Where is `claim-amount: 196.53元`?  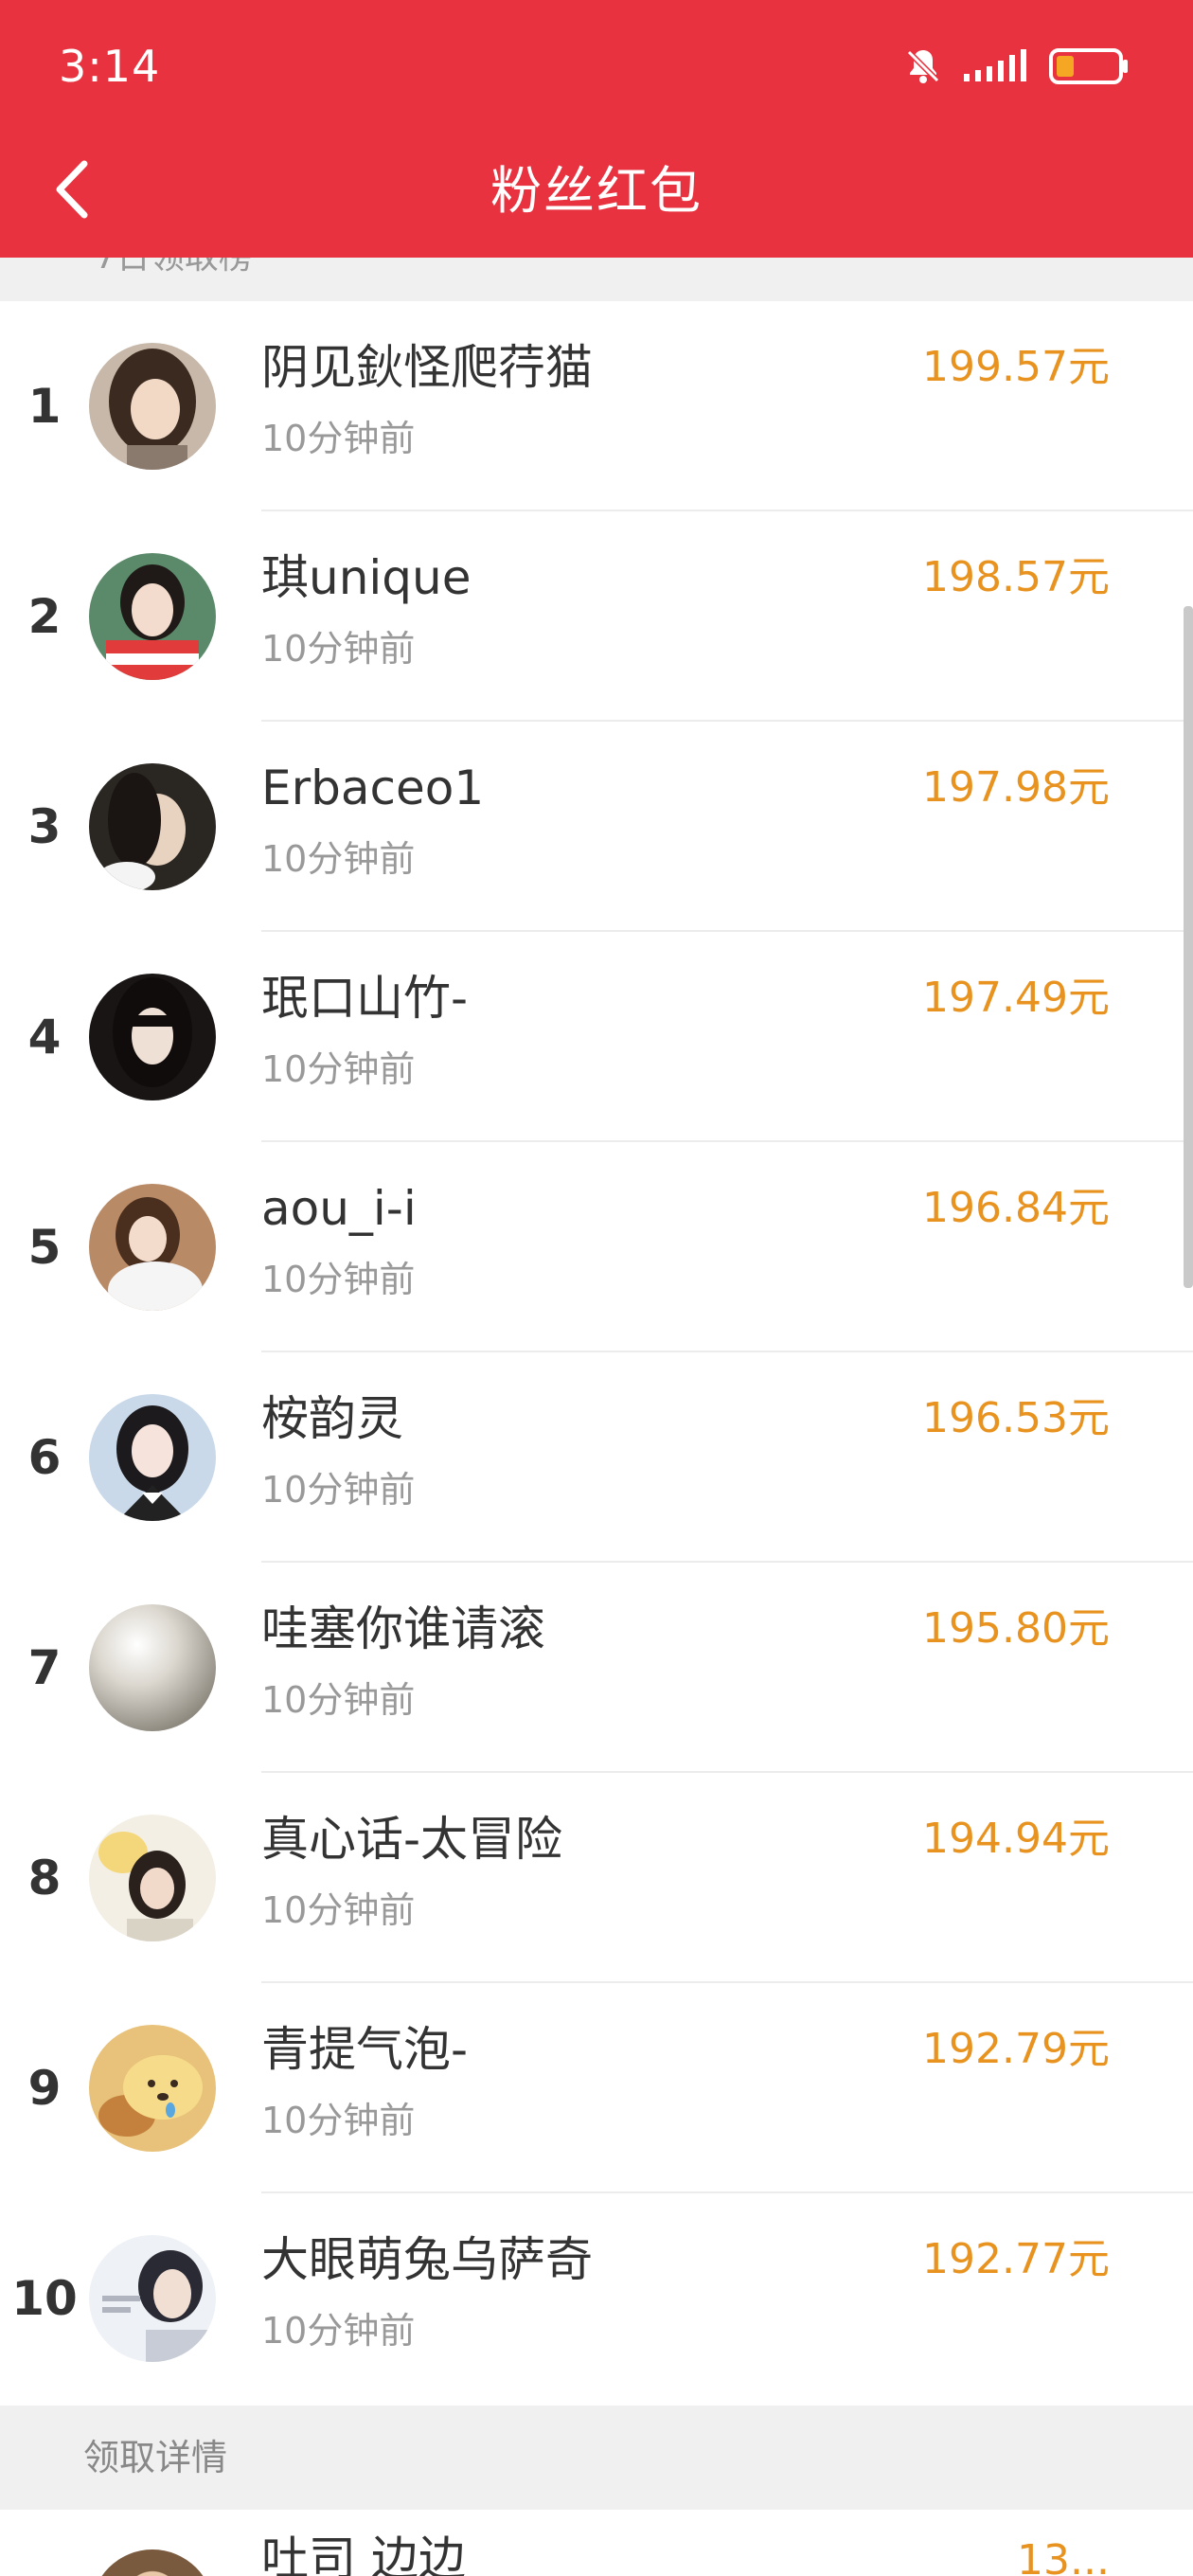 claim-amount: 196.53元 is located at coordinates (1016, 1418).